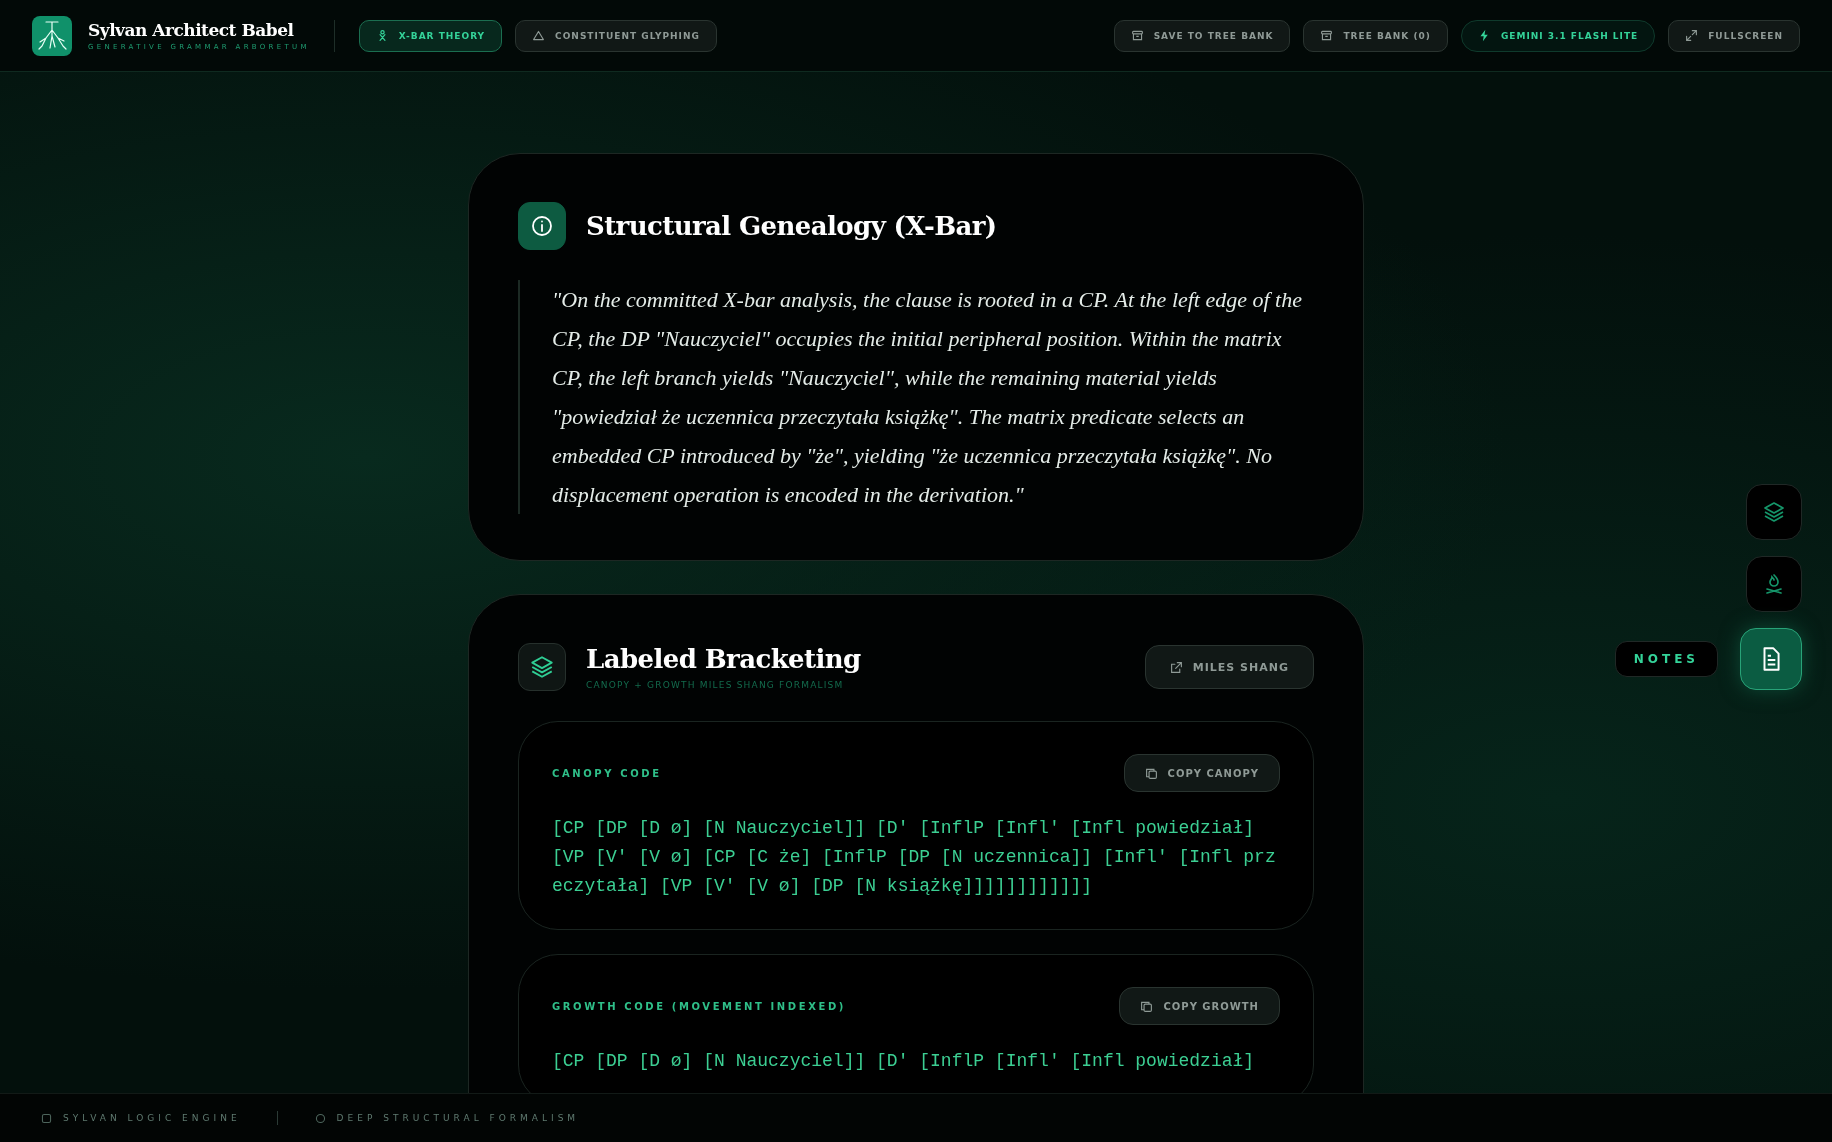 Image resolution: width=1832 pixels, height=1142 pixels. What do you see at coordinates (1734, 35) in the screenshot?
I see `toolbar-button: FULLSCREEN` at bounding box center [1734, 35].